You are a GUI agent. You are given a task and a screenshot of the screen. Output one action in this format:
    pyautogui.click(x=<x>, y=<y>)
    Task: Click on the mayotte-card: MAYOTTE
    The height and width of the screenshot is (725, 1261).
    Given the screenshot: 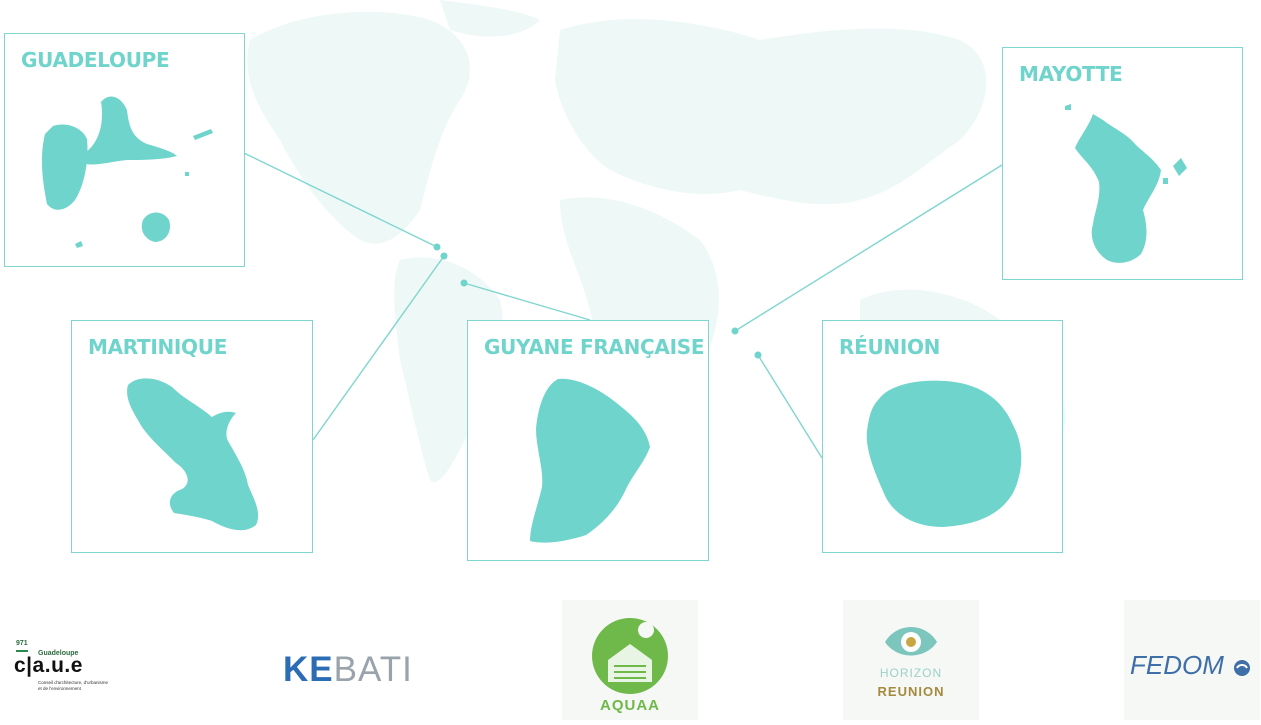 What is the action you would take?
    pyautogui.click(x=1122, y=163)
    